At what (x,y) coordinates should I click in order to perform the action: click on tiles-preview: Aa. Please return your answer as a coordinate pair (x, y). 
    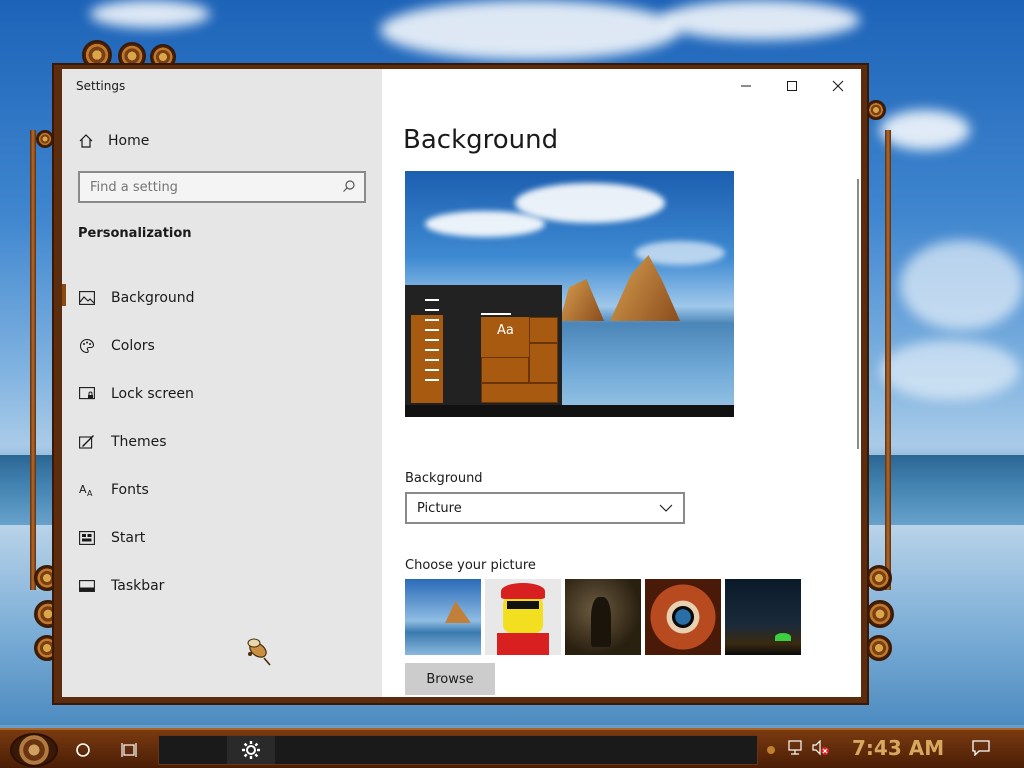
    Looking at the image, I should click on (519, 360).